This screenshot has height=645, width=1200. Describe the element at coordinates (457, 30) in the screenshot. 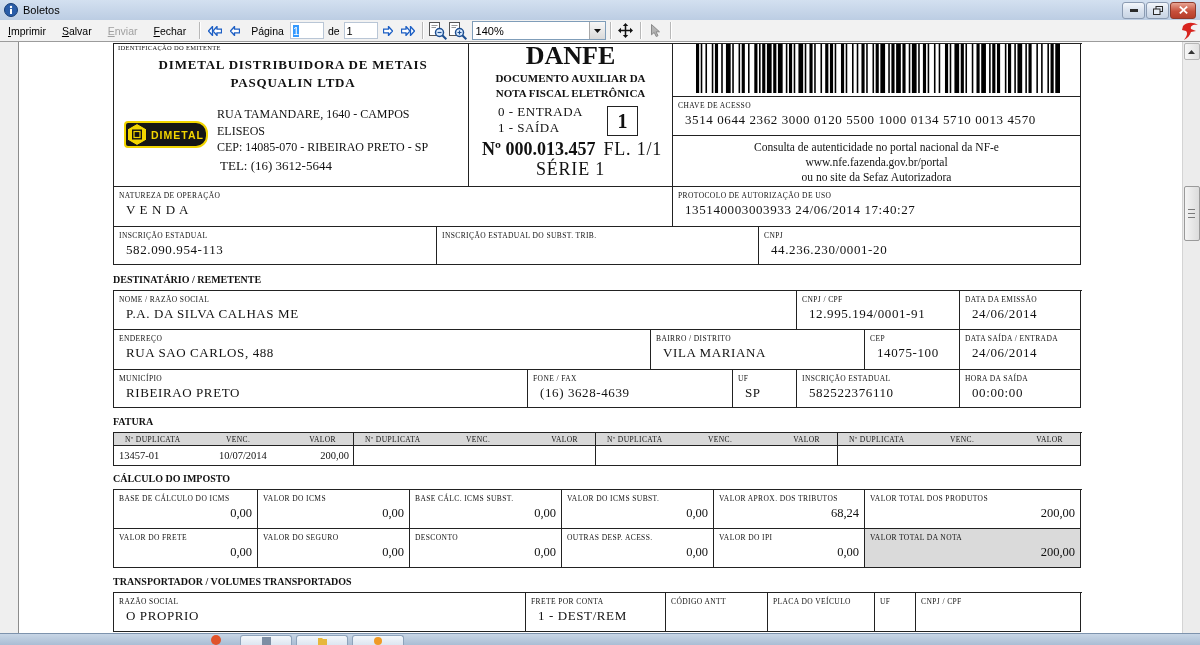

I see `zoom-in-button` at that location.